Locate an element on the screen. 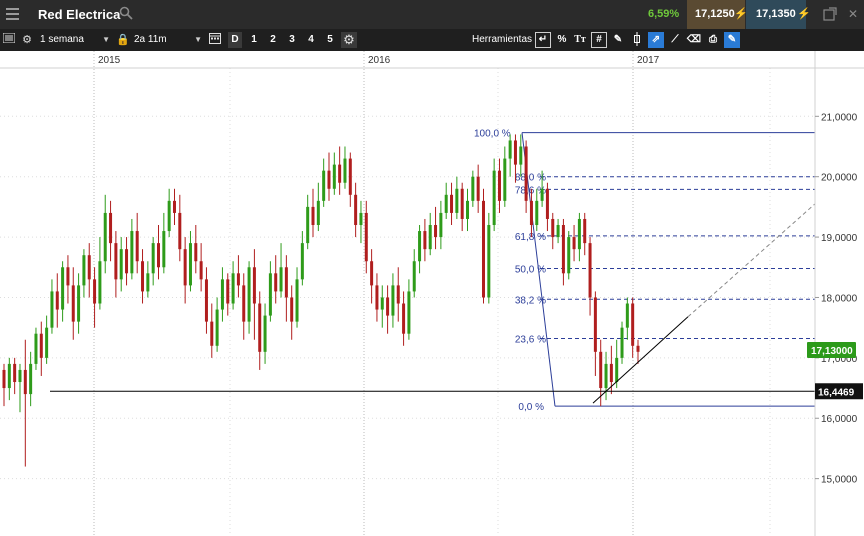  search-icon is located at coordinates (126, 13).